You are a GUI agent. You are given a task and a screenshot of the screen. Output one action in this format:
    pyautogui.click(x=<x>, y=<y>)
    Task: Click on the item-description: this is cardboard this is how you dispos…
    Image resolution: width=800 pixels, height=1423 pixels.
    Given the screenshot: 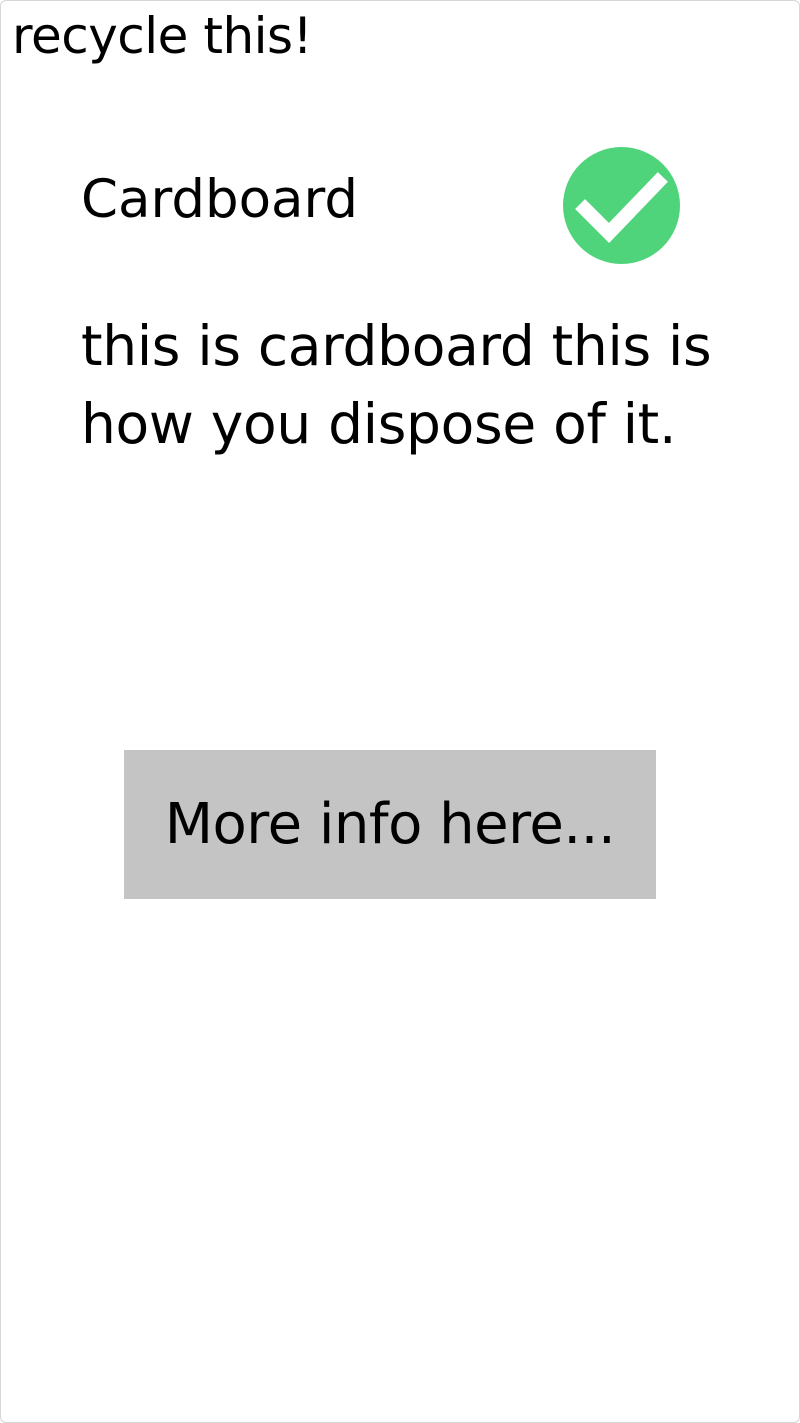 What is the action you would take?
    pyautogui.click(x=396, y=385)
    